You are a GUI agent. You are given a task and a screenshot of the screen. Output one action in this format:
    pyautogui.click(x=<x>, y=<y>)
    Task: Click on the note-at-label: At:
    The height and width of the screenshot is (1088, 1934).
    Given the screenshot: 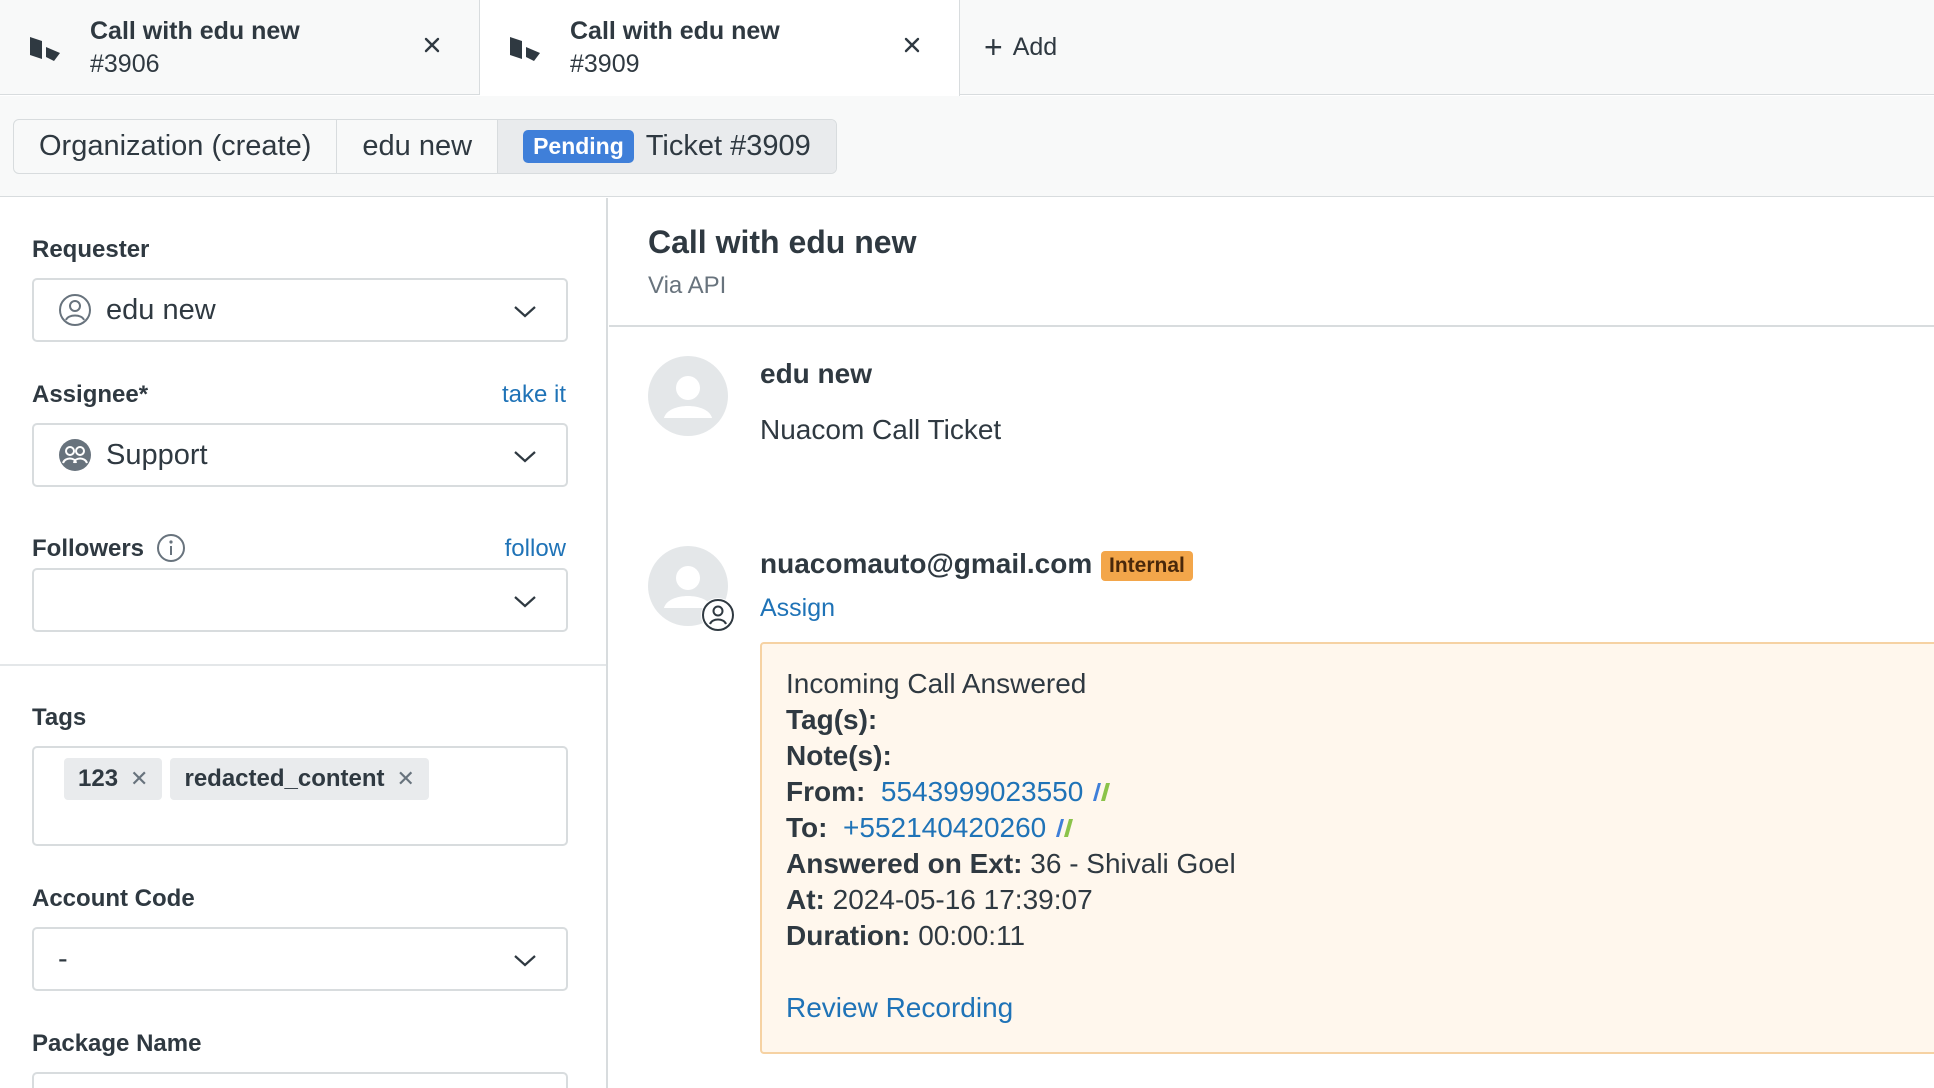 What is the action you would take?
    pyautogui.click(x=805, y=899)
    